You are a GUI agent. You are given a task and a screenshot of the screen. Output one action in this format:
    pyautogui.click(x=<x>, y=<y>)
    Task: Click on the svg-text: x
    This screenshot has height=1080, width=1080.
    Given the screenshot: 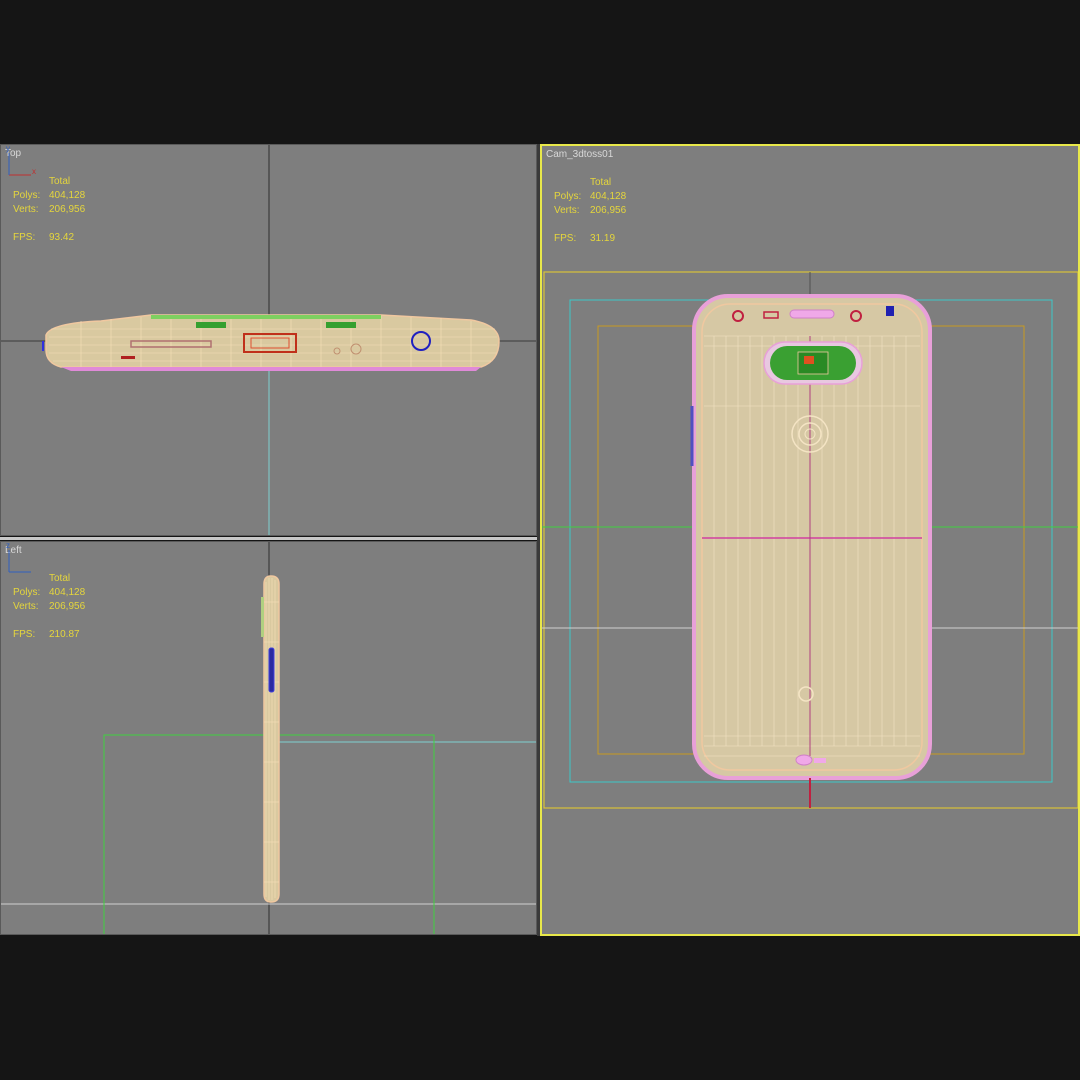 What is the action you would take?
    pyautogui.click(x=34, y=171)
    